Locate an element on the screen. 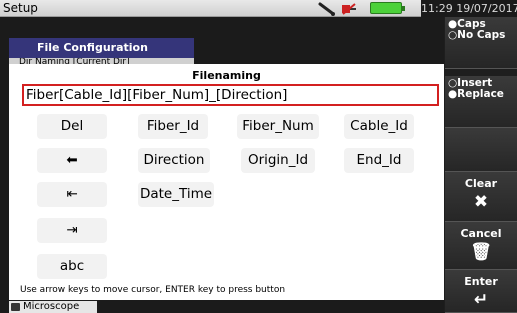  del-key: Del is located at coordinates (72, 126).